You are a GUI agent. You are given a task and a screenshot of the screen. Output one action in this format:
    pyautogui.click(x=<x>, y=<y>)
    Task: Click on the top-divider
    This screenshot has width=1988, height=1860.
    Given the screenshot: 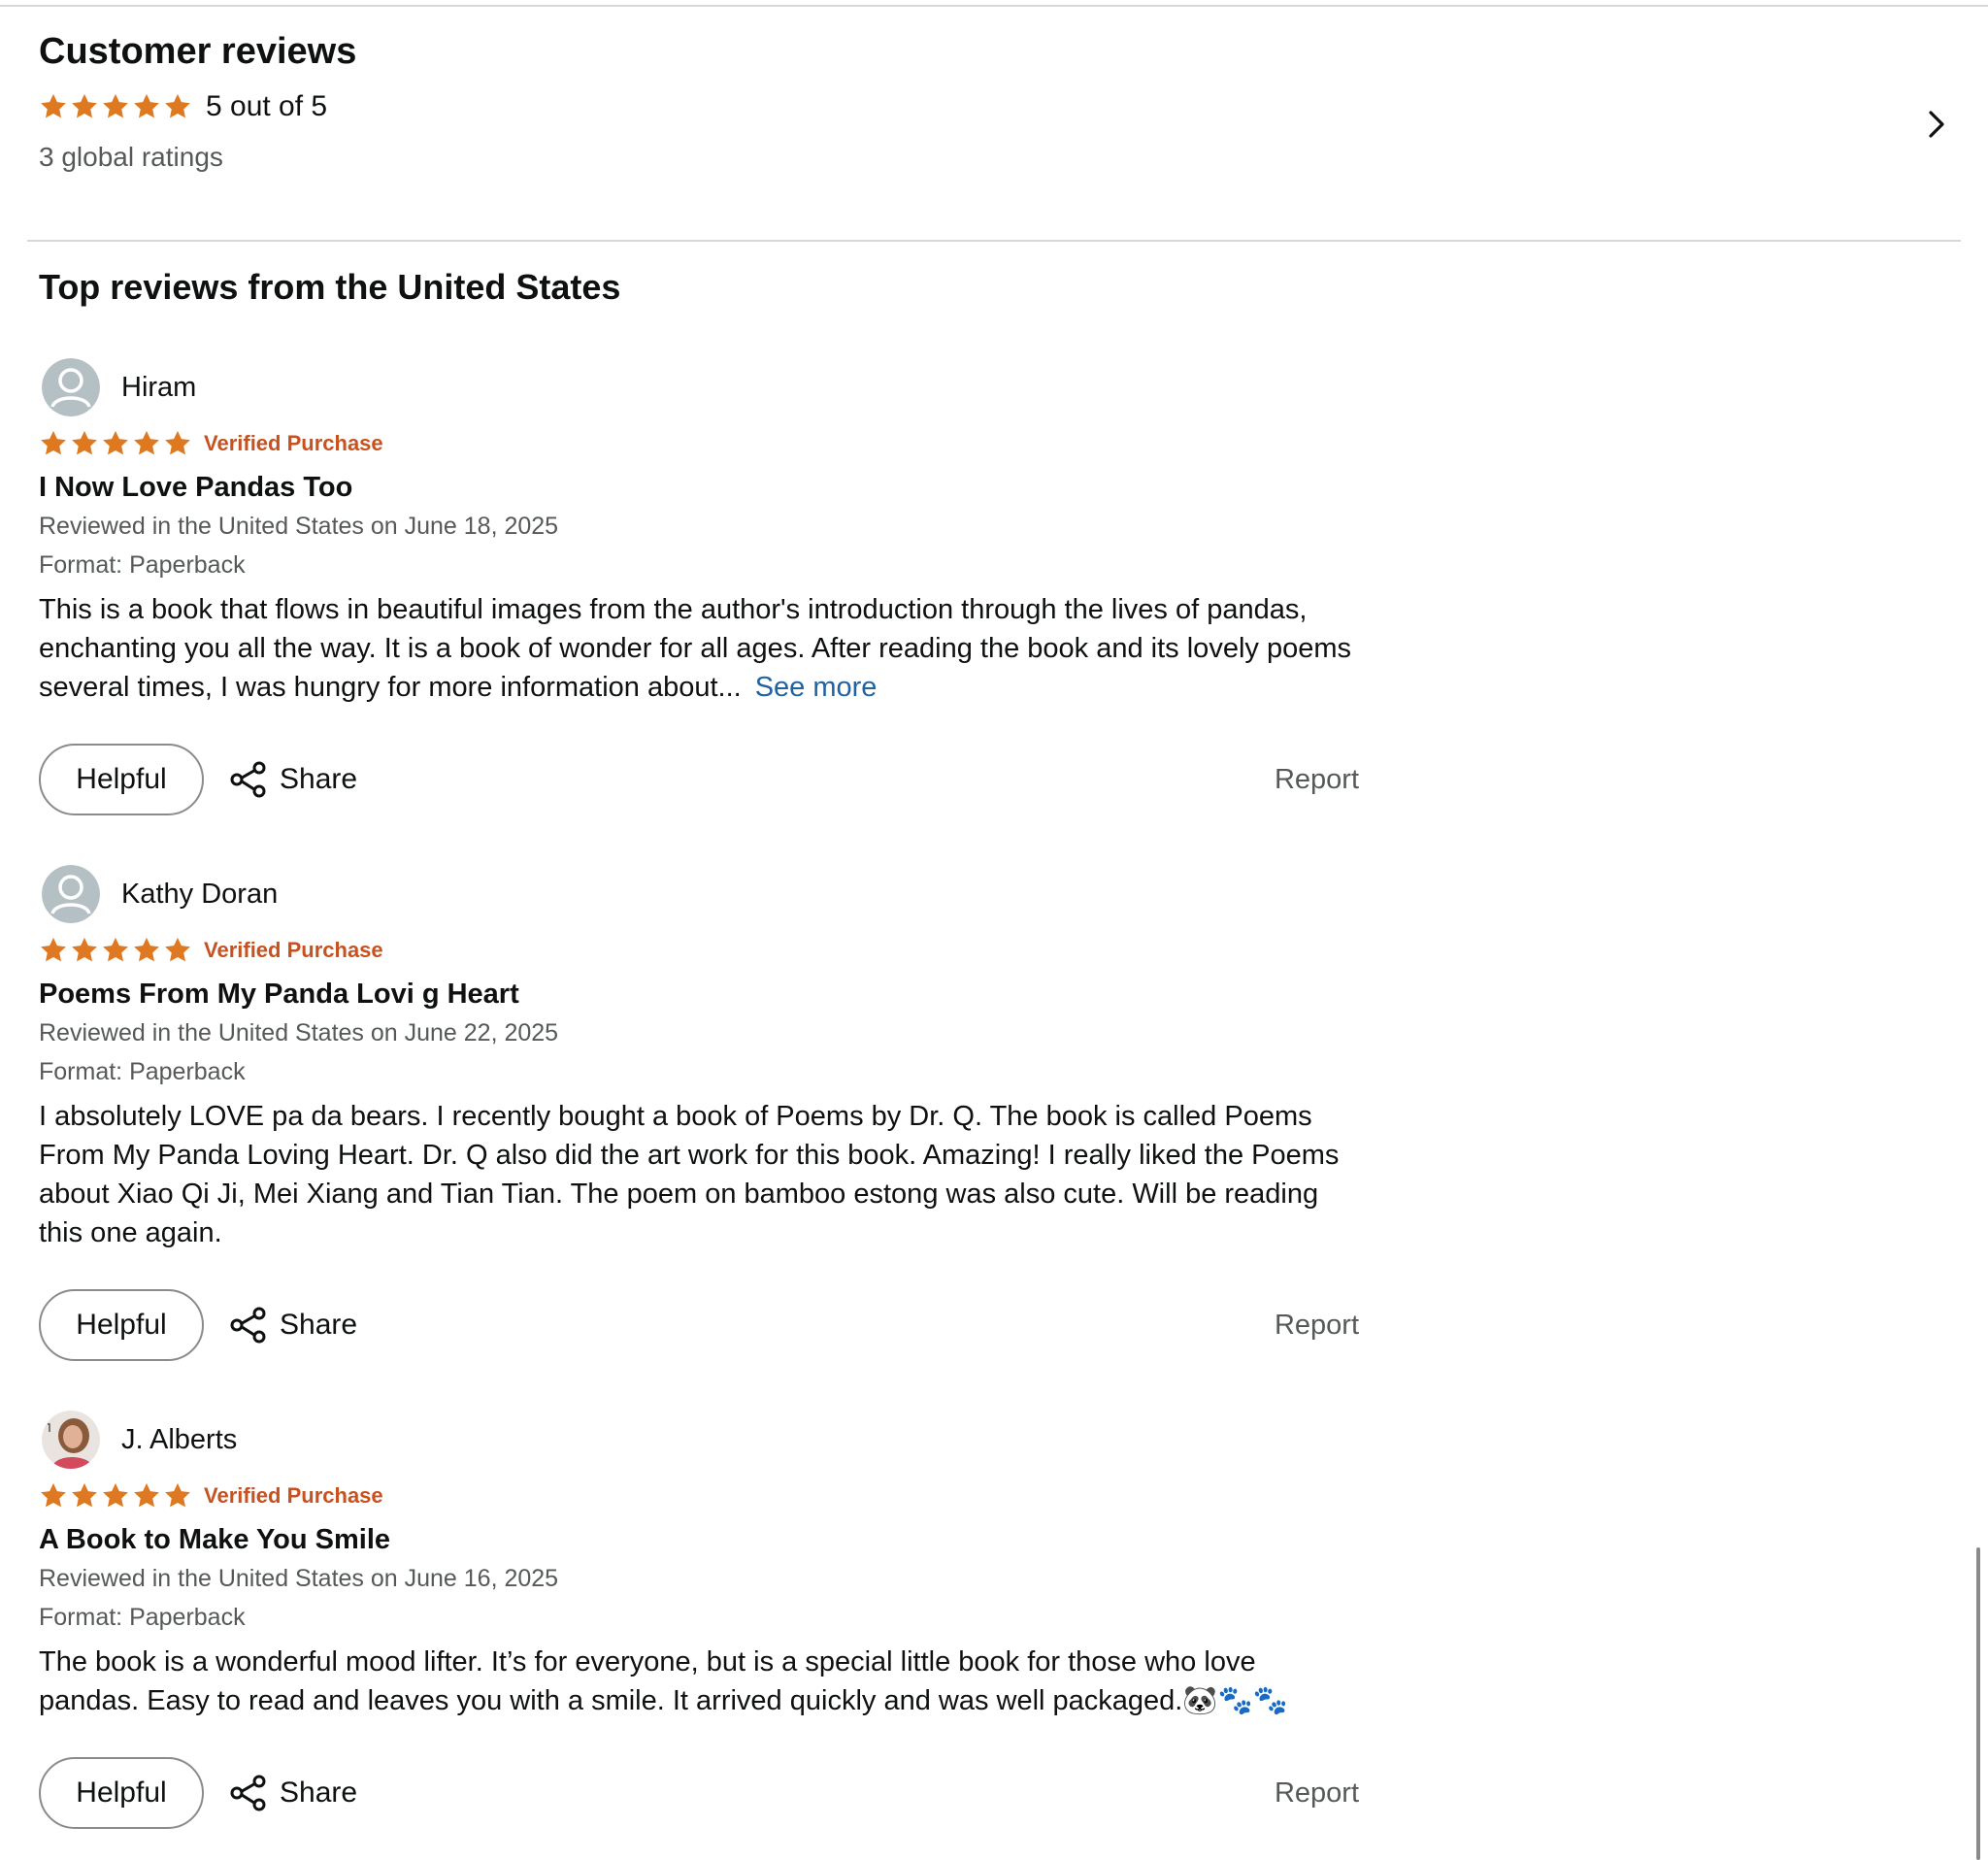 What is the action you would take?
    pyautogui.click(x=994, y=6)
    